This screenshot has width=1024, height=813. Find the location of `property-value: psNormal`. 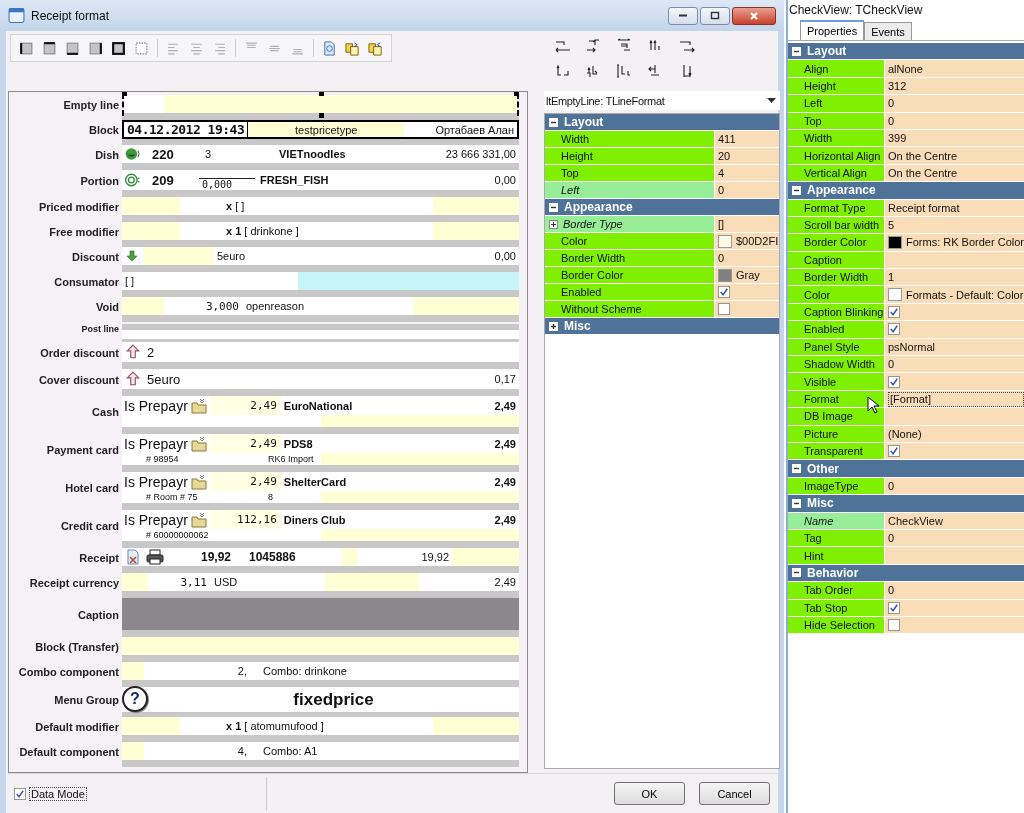

property-value: psNormal is located at coordinates (912, 346).